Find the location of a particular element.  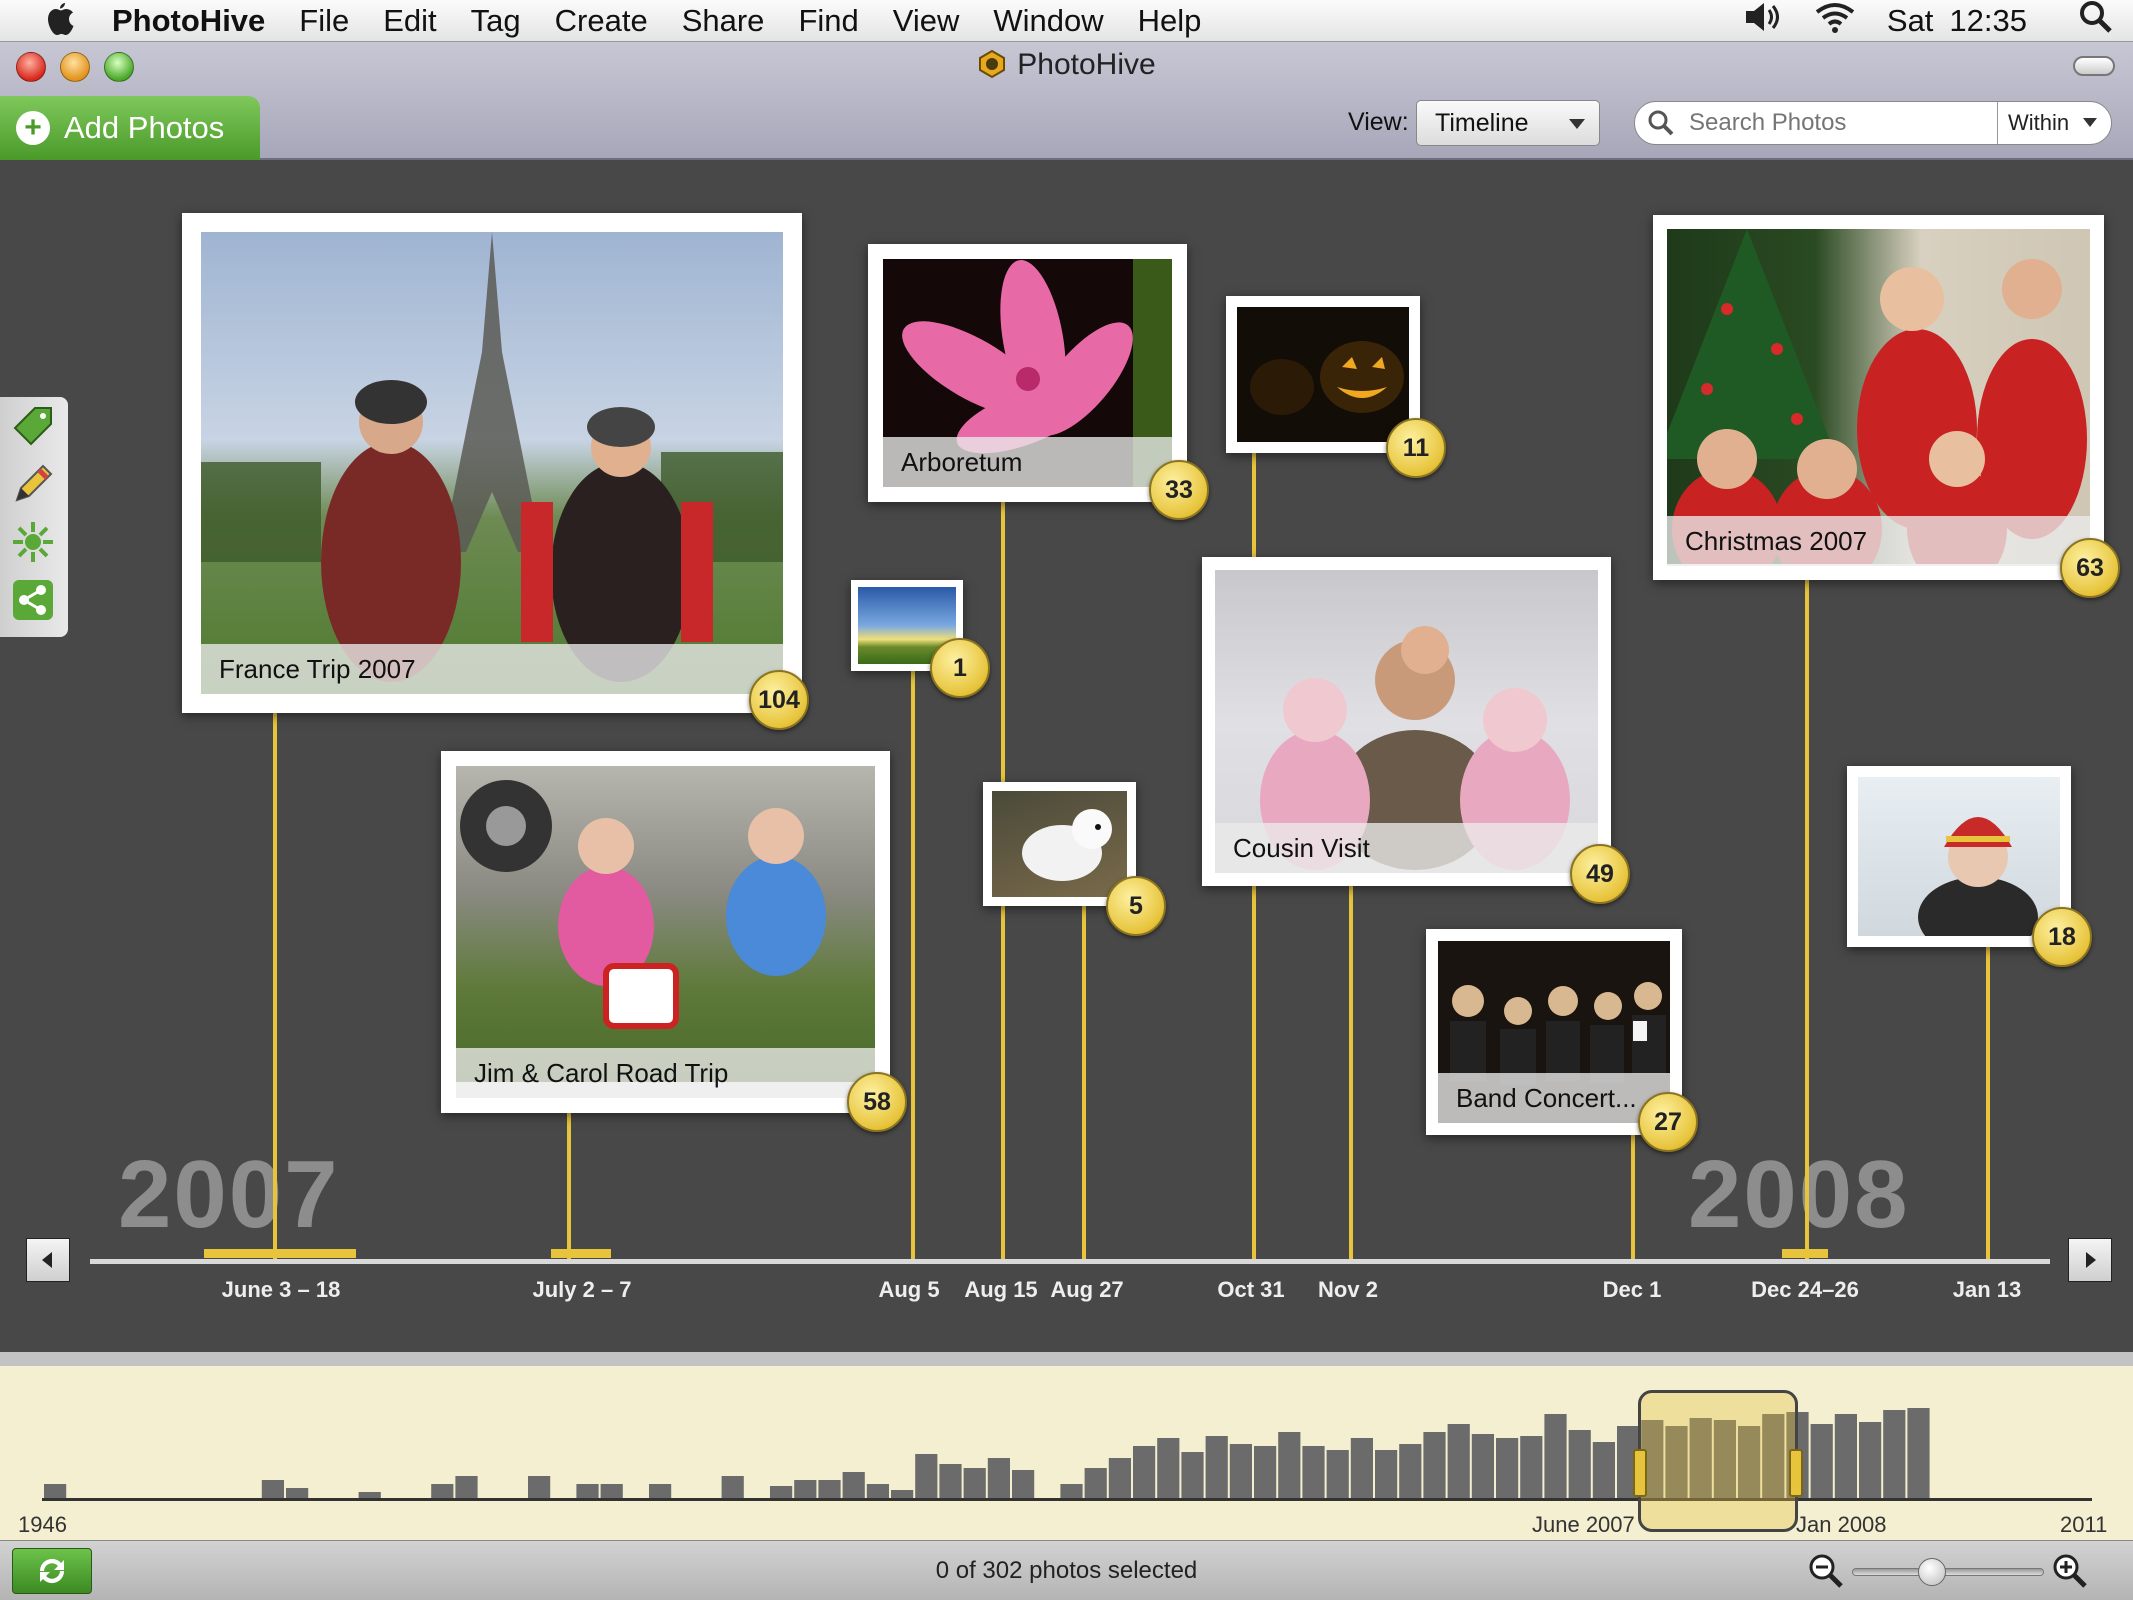

effects-icon is located at coordinates (33, 542).